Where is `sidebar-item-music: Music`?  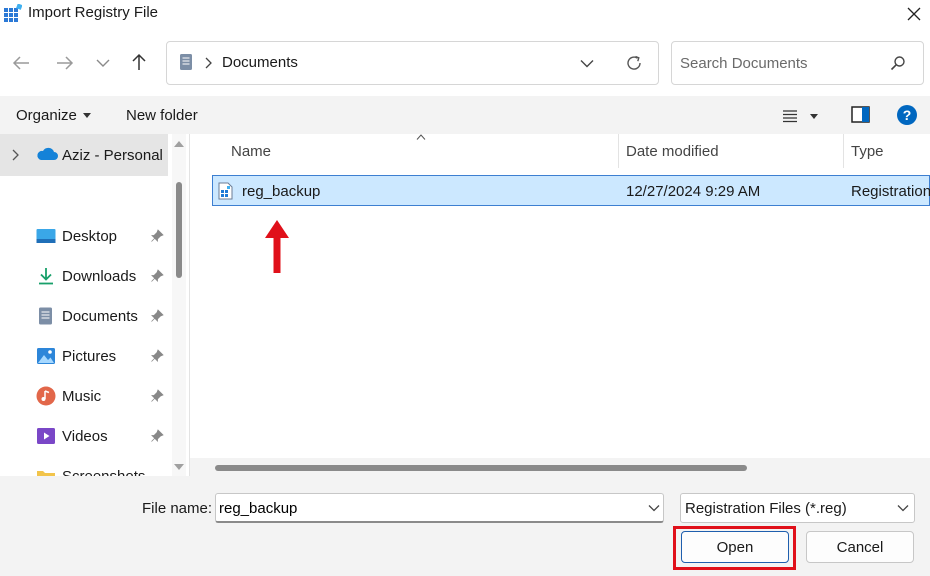
sidebar-item-music: Music is located at coordinates (102, 396).